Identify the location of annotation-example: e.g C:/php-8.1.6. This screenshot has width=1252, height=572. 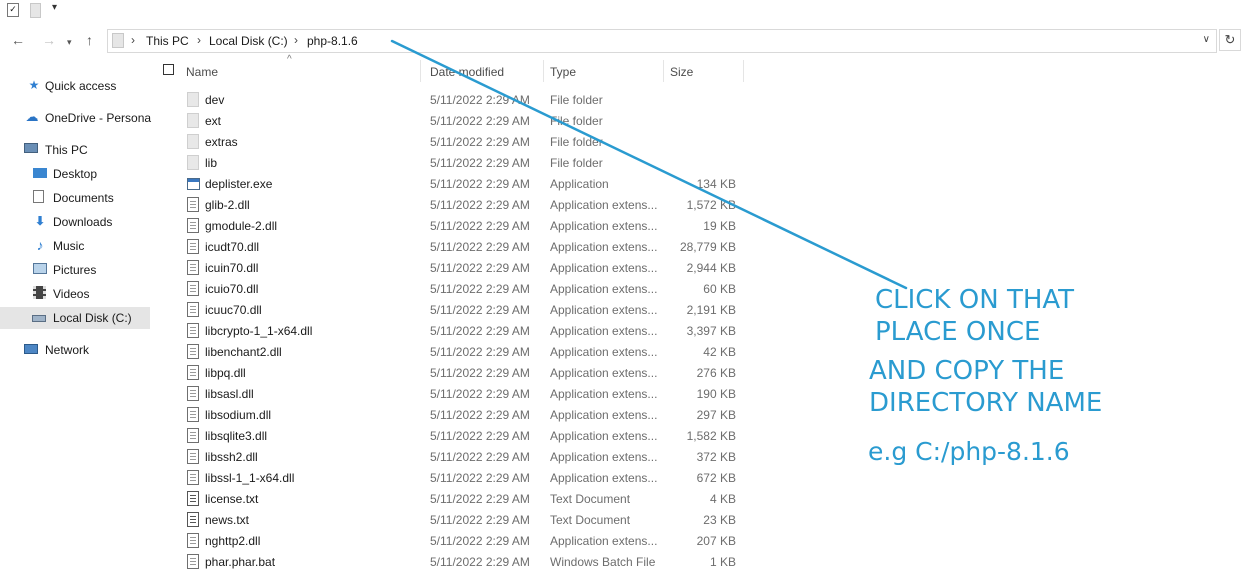
(969, 451).